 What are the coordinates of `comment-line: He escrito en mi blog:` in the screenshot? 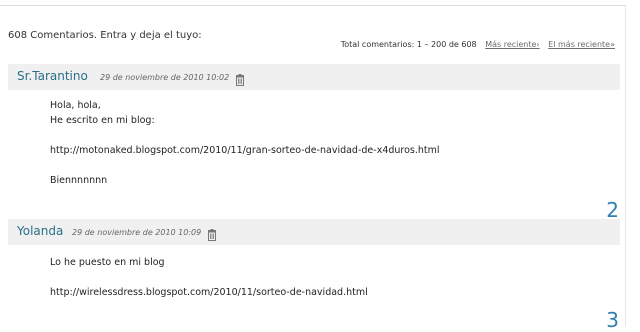 It's located at (102, 120).